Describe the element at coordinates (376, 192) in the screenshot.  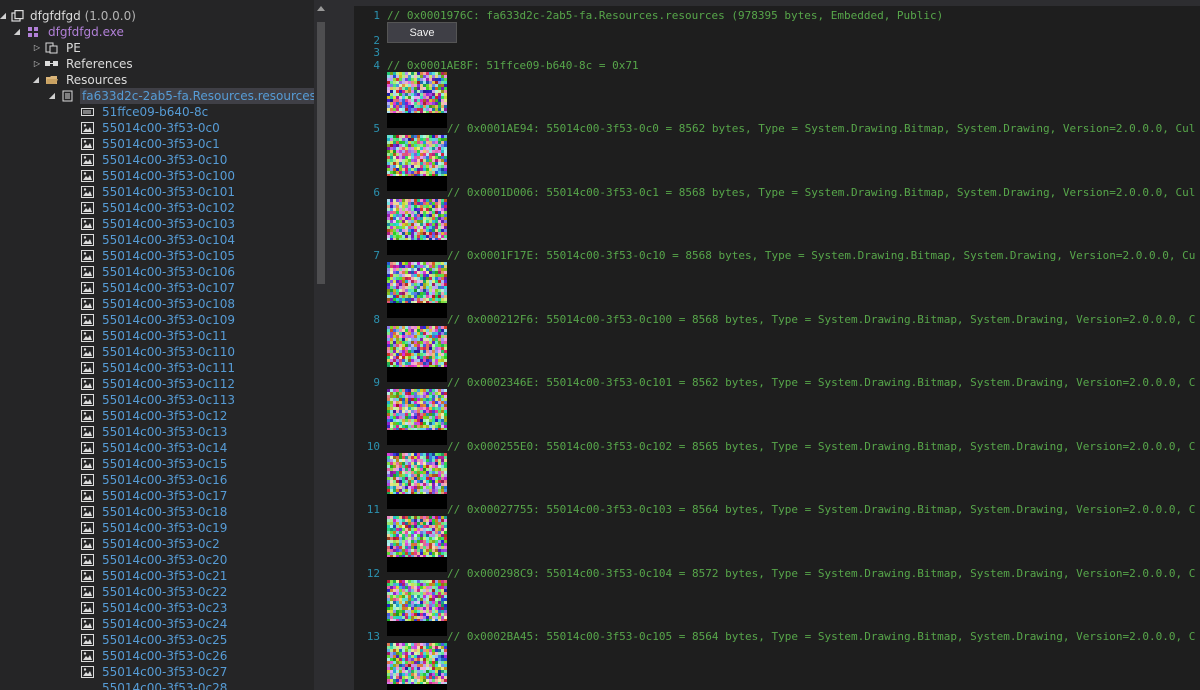
I see `line-number: 6` at that location.